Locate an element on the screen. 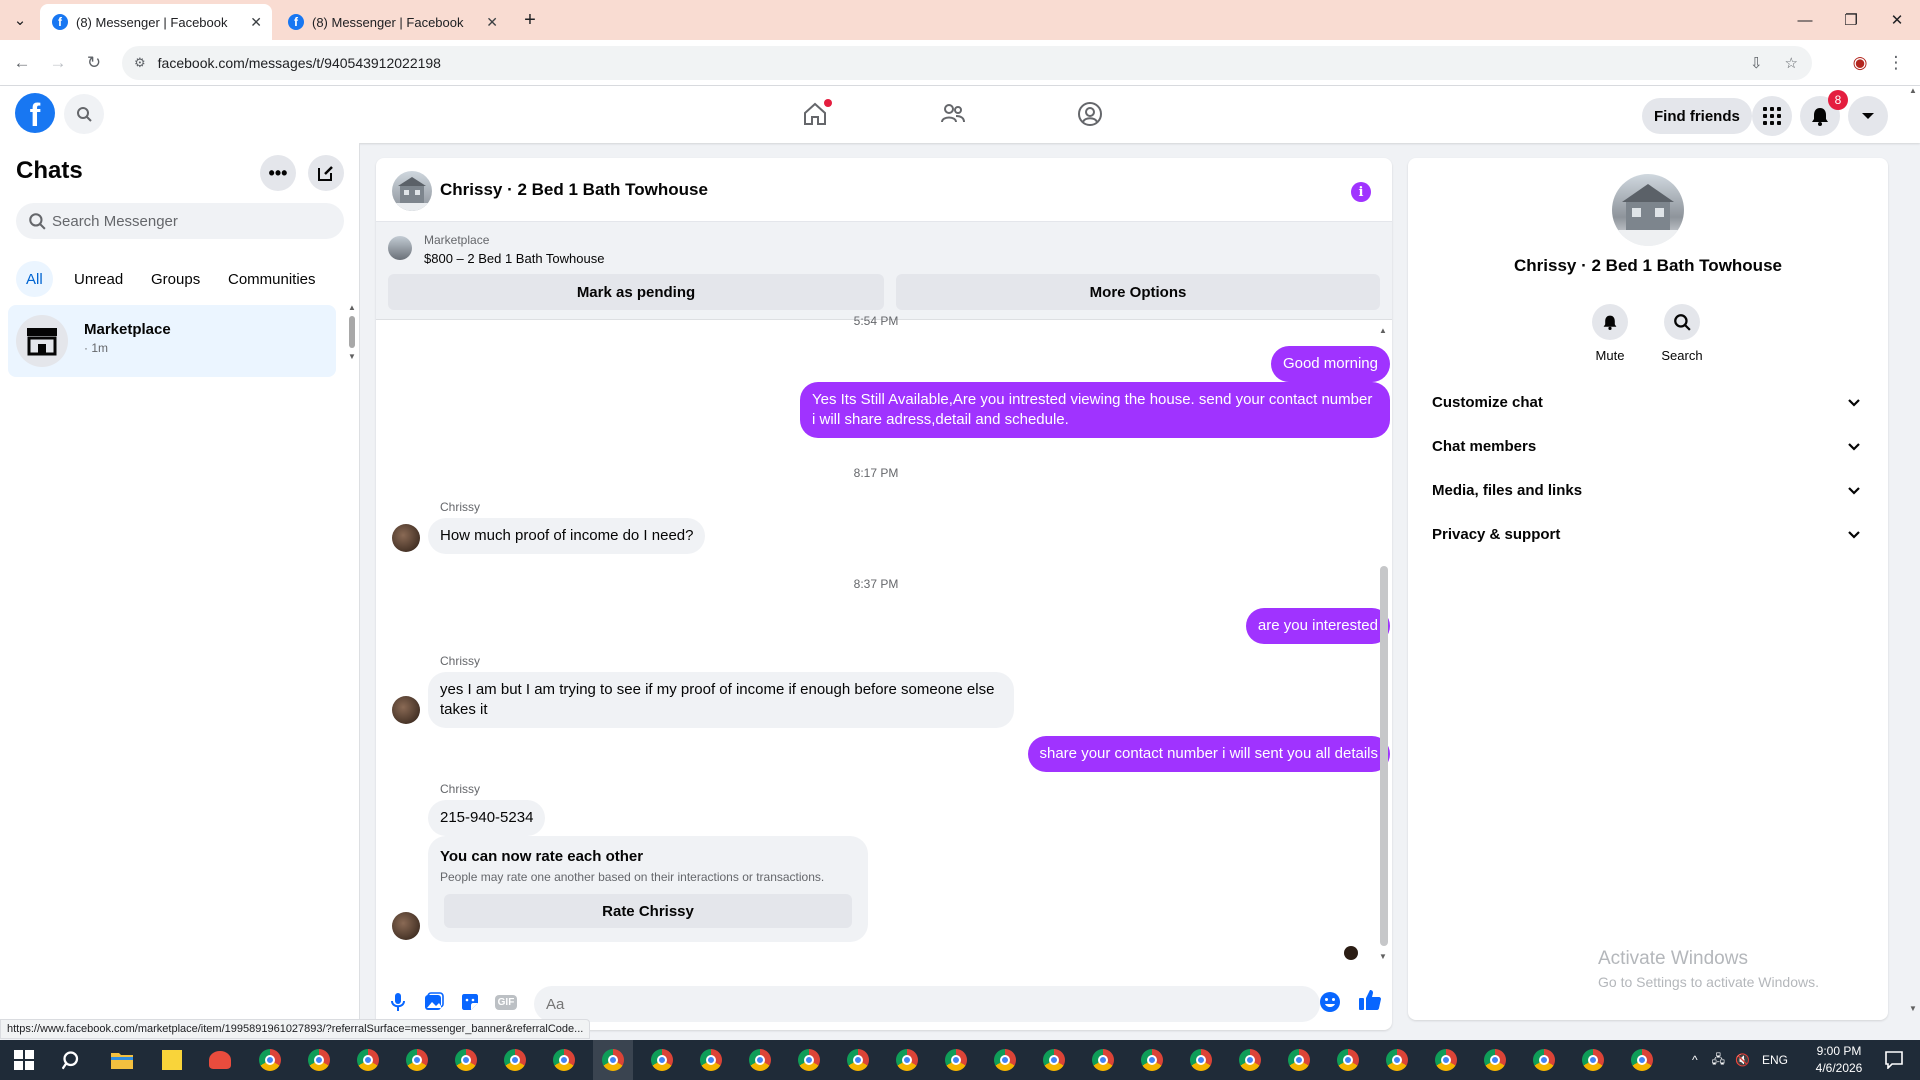  sticky-notes-button is located at coordinates (172, 1060).